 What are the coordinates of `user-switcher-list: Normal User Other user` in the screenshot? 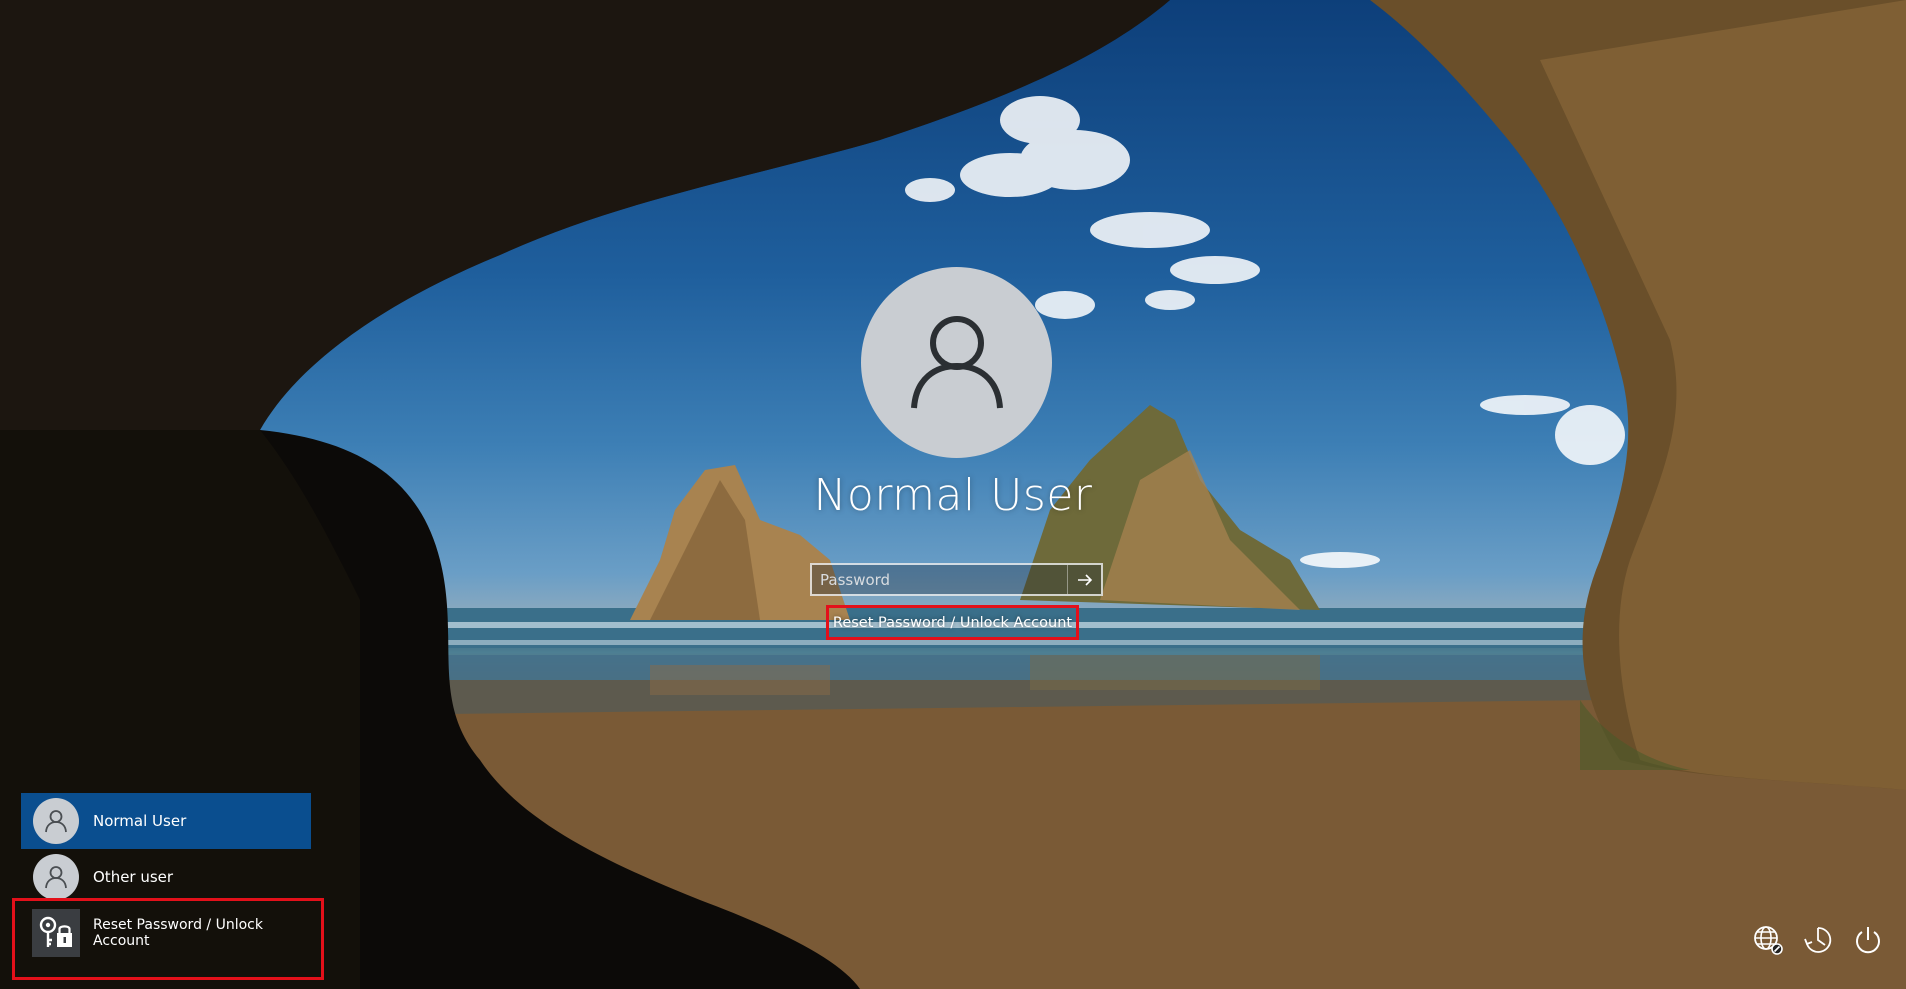 It's located at (166, 849).